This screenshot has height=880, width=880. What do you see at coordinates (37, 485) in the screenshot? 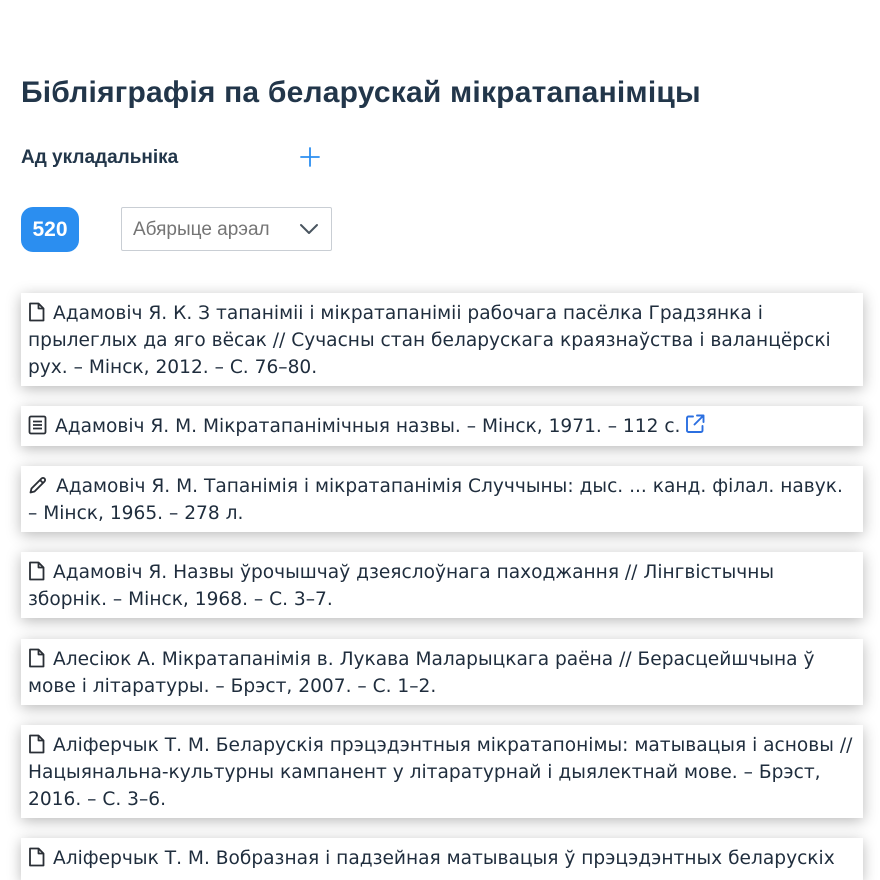
I see `pencil-icon` at bounding box center [37, 485].